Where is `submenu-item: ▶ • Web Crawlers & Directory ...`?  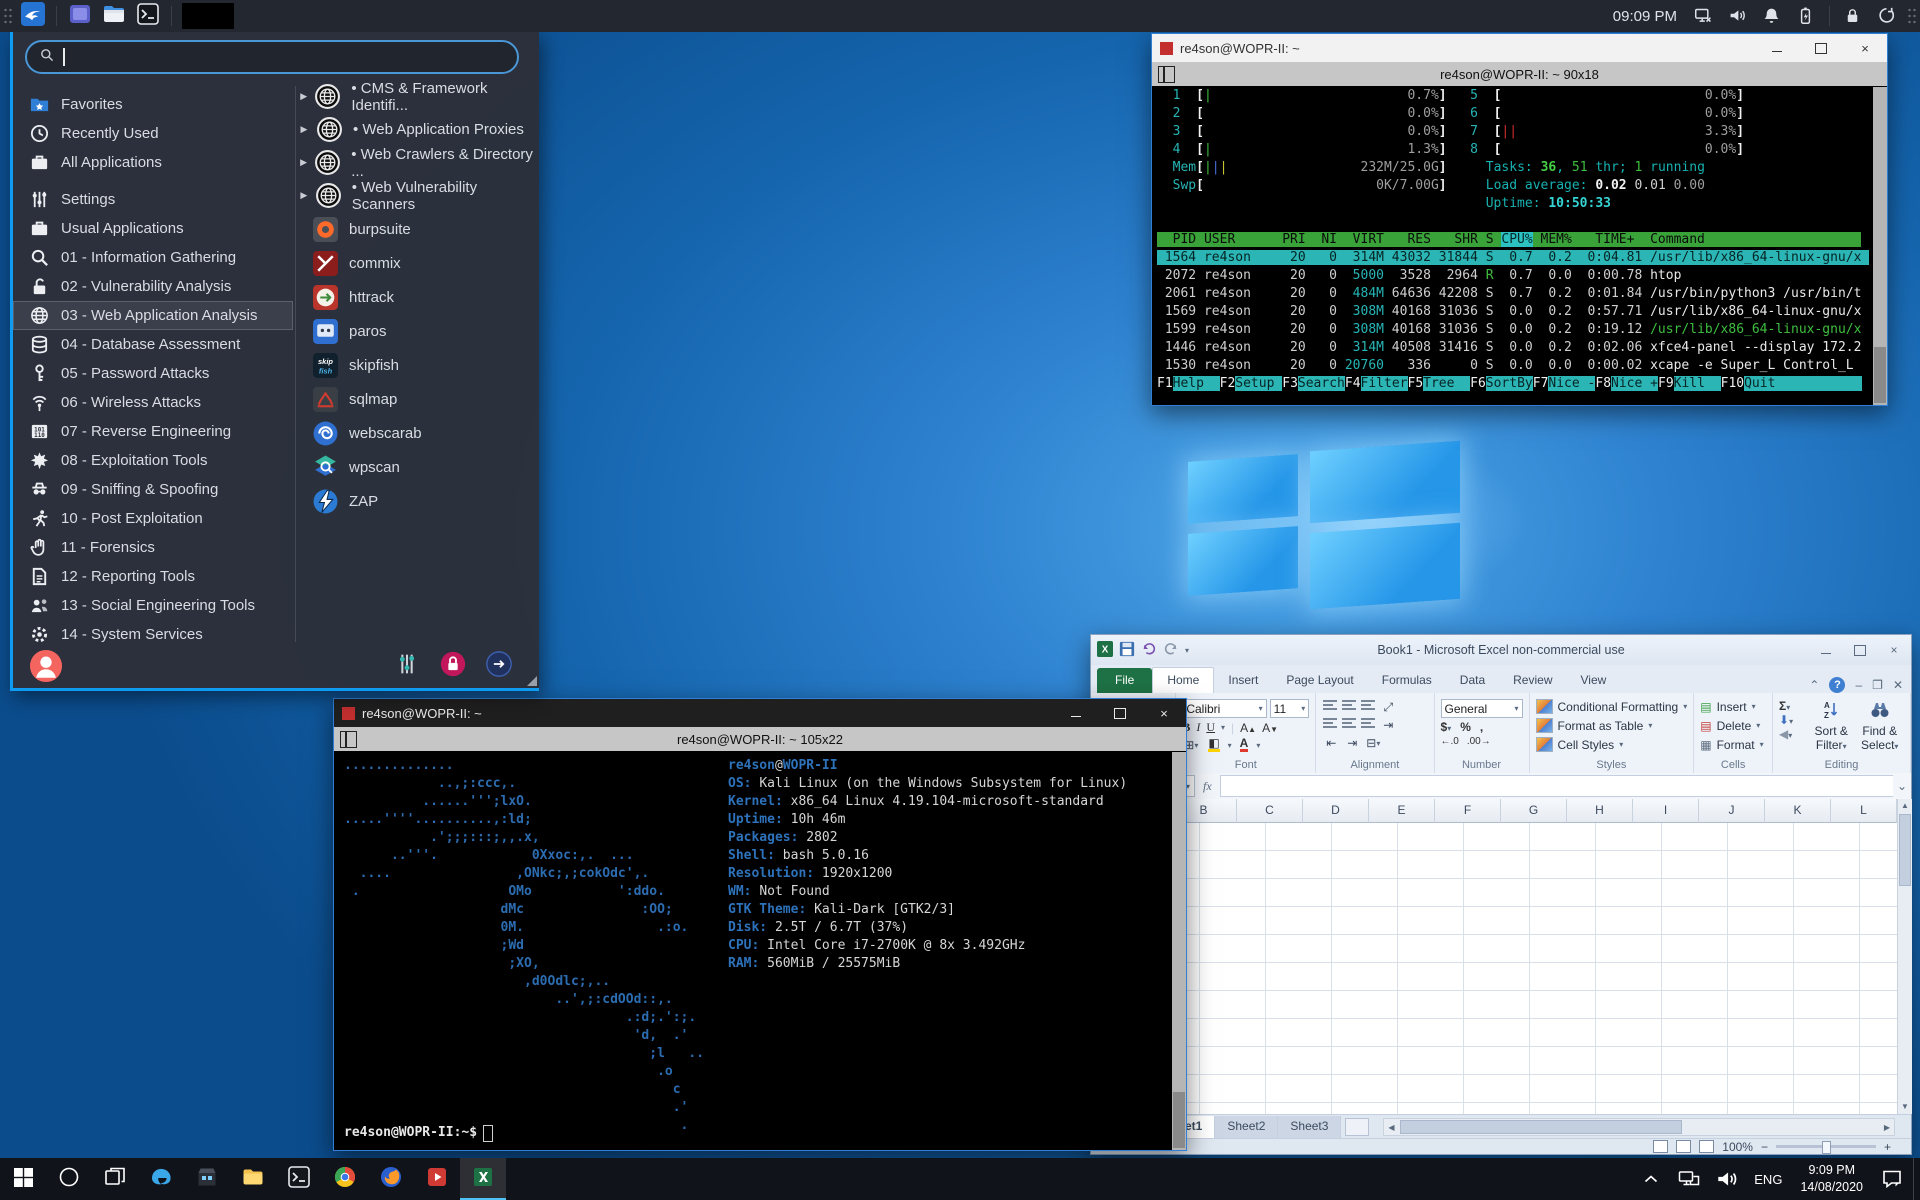 submenu-item: ▶ • Web Crawlers & Directory ... is located at coordinates (418, 163).